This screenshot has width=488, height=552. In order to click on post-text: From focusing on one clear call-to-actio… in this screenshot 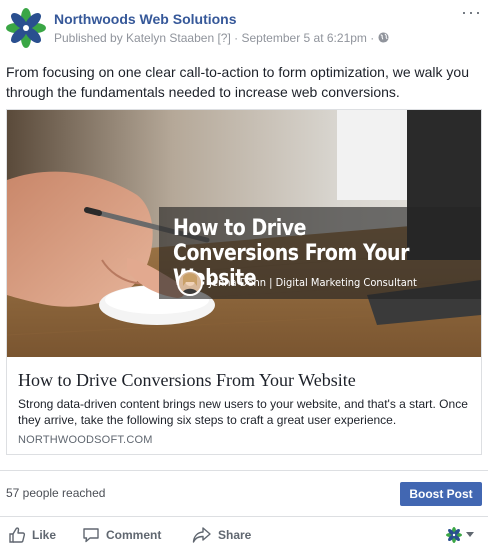, I will do `click(237, 82)`.